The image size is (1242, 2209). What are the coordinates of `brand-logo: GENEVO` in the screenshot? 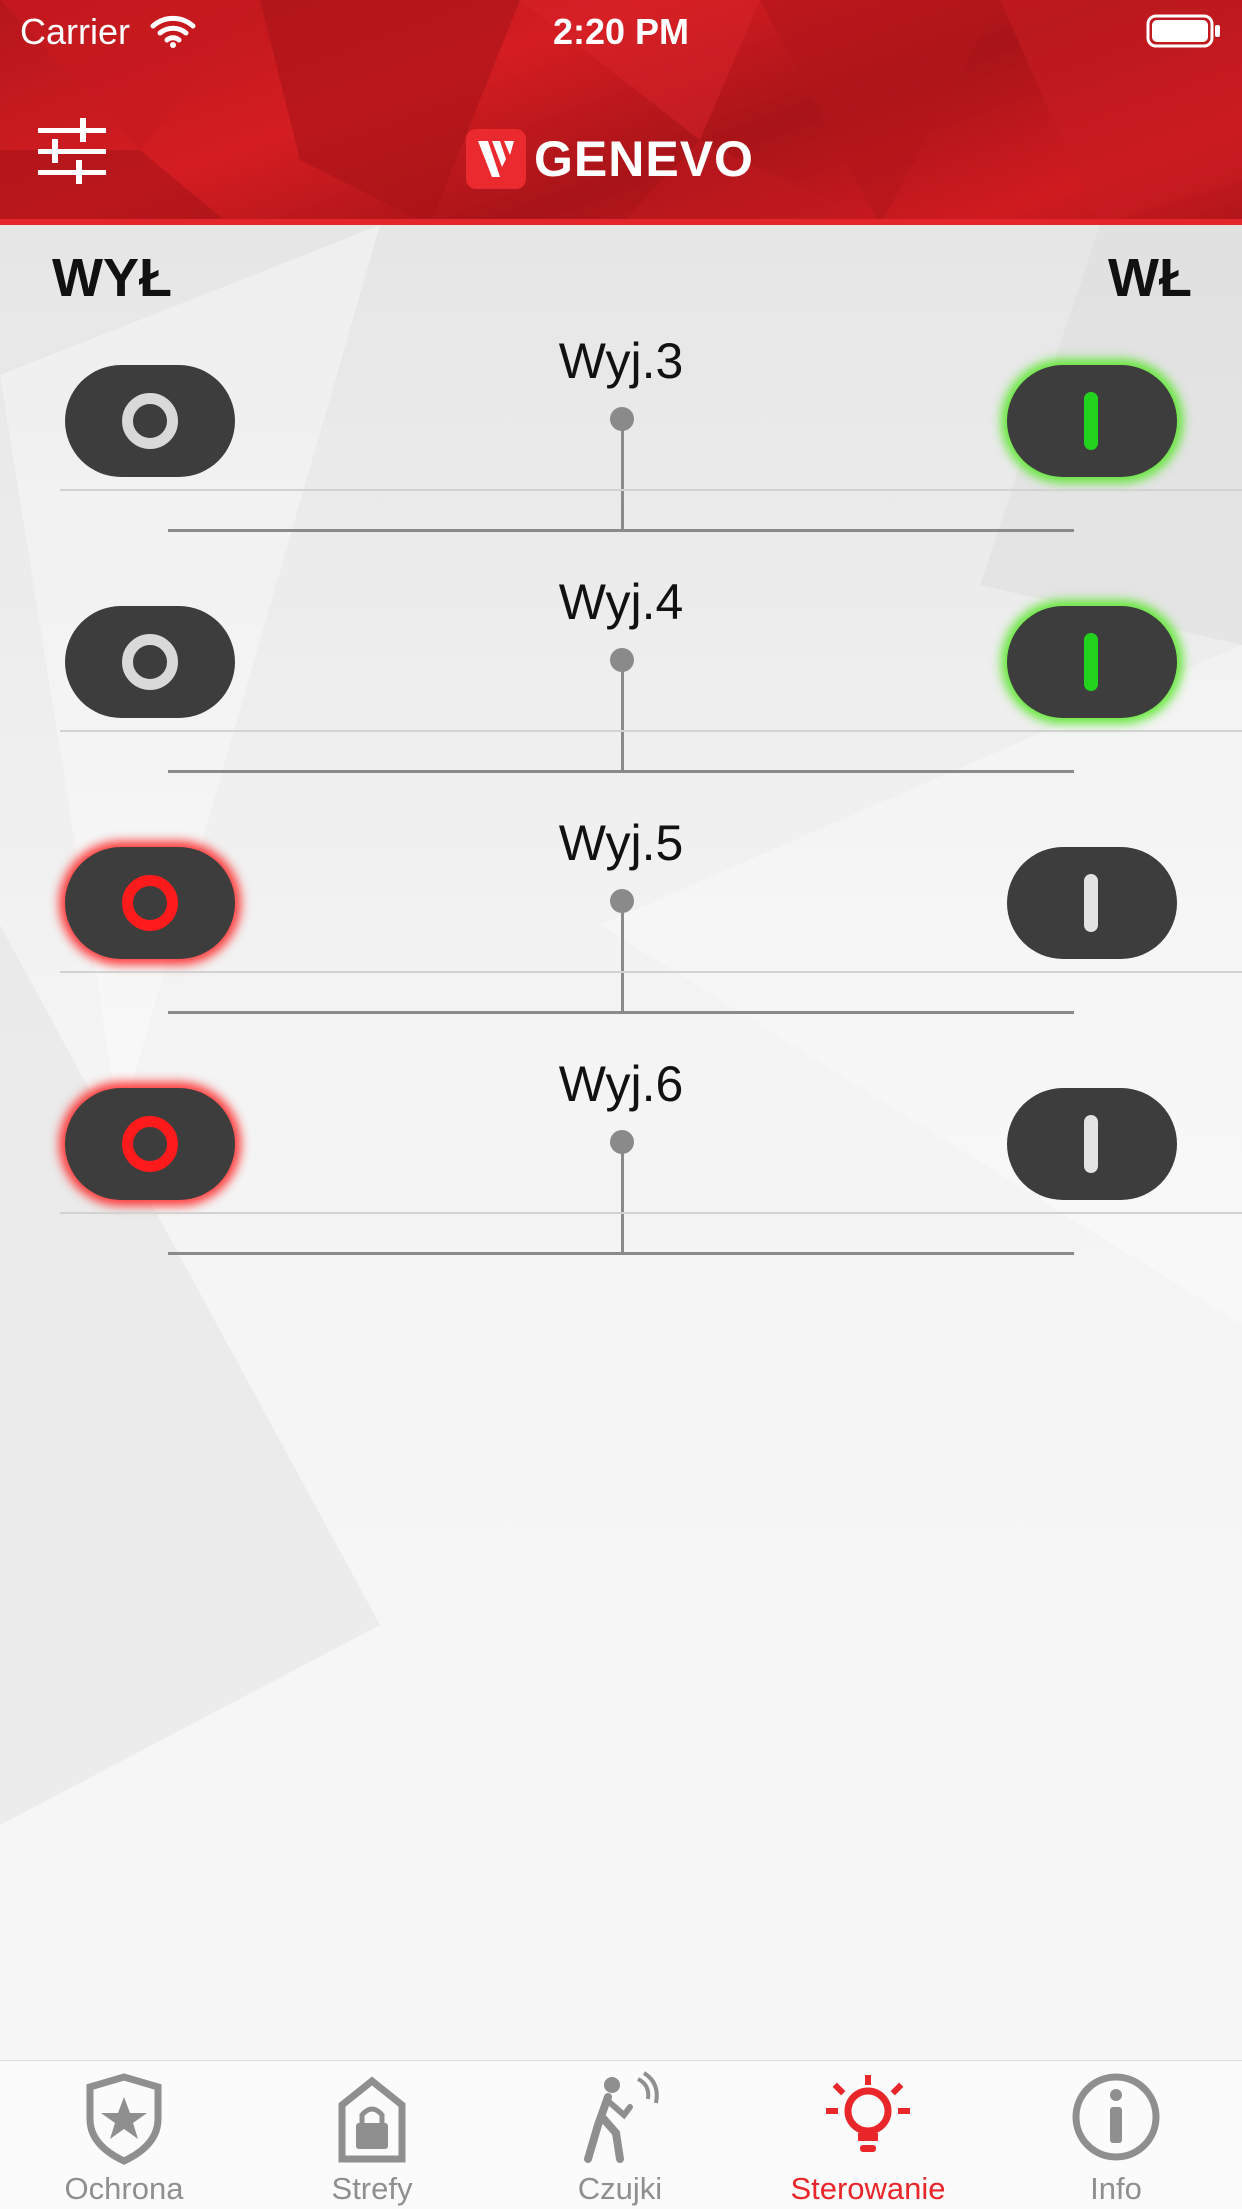 It's located at (610, 159).